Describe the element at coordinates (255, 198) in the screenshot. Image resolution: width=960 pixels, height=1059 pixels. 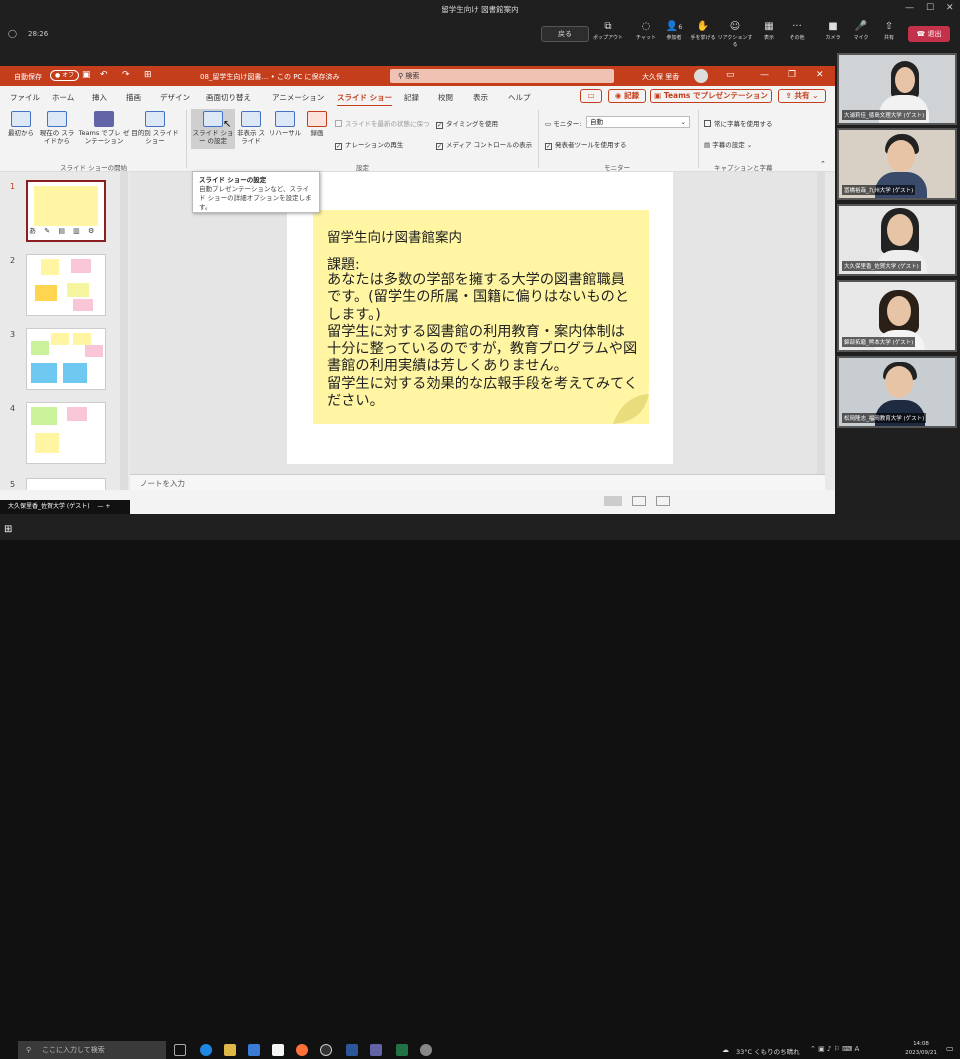
I see `tooltip-body: 自動プレゼンテーションなど、スライド ショーの詳細オプションを設定します。` at that location.